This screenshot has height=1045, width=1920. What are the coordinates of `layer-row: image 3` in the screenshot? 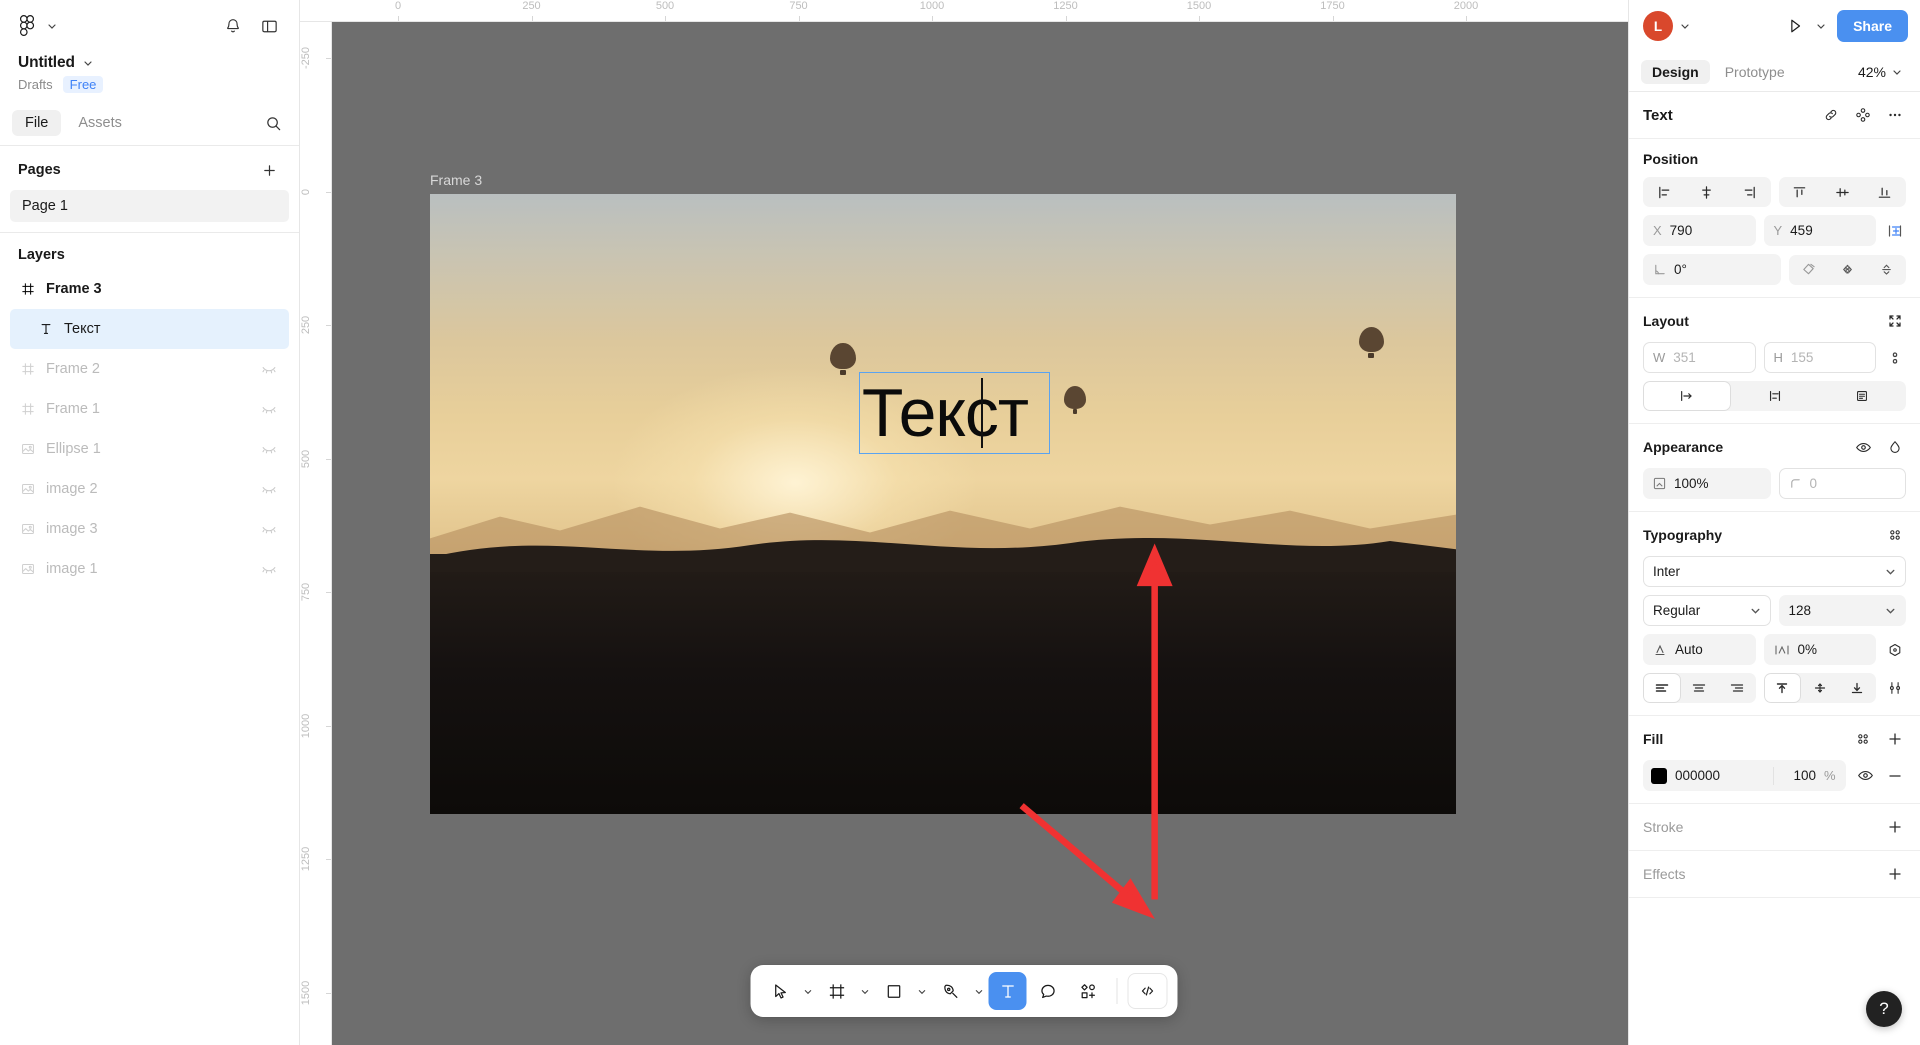 It's located at (149, 529).